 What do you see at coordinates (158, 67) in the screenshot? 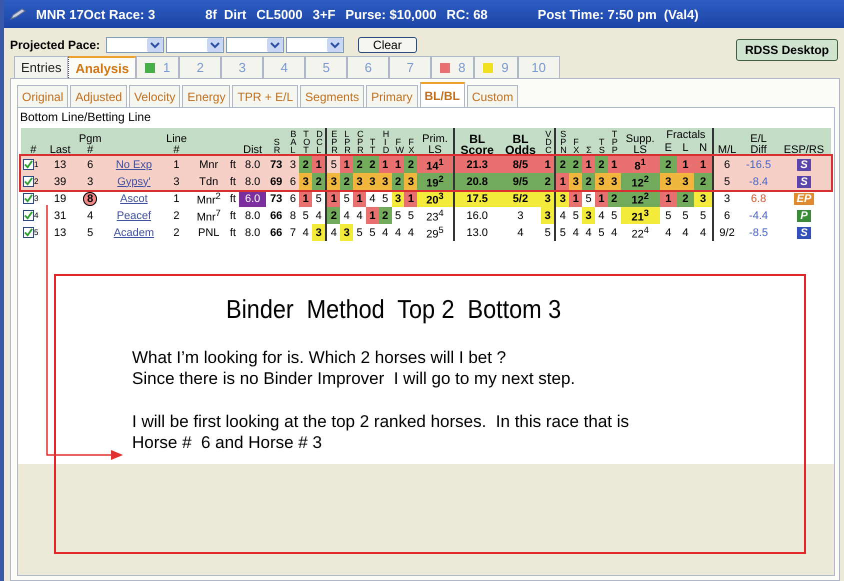
I see `tab: 1` at bounding box center [158, 67].